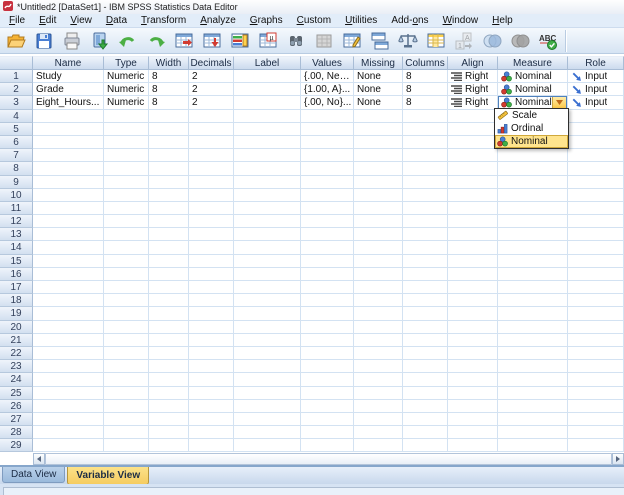 Image resolution: width=624 pixels, height=495 pixels. Describe the element at coordinates (547, 41) in the screenshot. I see `spell-check-button: ABC` at that location.